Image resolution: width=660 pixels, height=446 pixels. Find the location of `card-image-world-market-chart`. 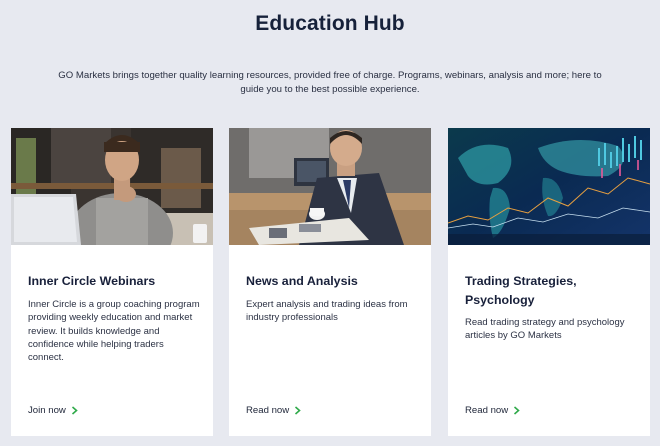

card-image-world-market-chart is located at coordinates (549, 186).